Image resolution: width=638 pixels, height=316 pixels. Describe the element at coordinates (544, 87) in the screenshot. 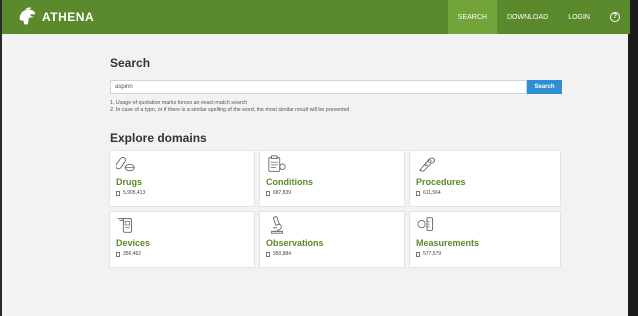

I see `search-button: Search` at that location.